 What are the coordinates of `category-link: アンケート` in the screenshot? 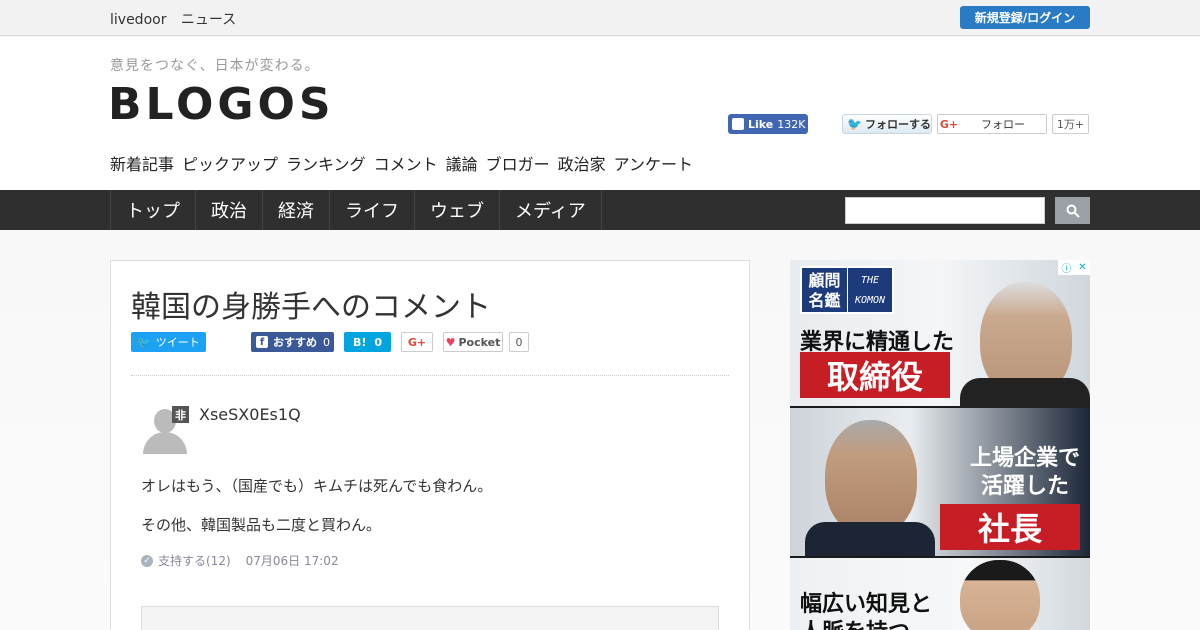 It's located at (653, 163).